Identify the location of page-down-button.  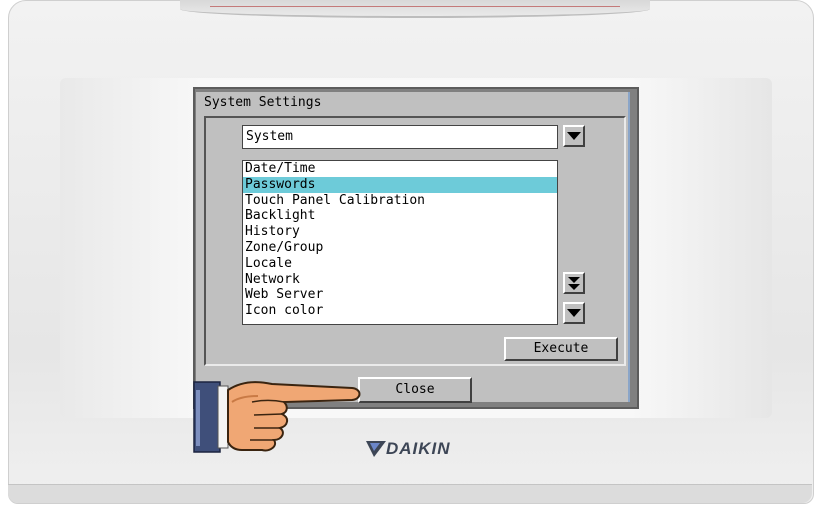
(574, 283).